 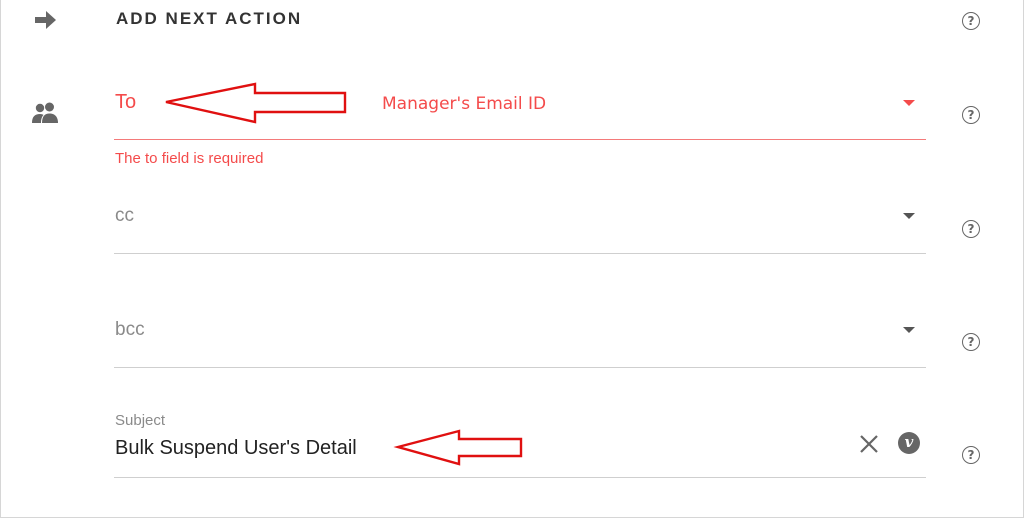 What do you see at coordinates (458, 447) in the screenshot?
I see `annotation-arrow-subject` at bounding box center [458, 447].